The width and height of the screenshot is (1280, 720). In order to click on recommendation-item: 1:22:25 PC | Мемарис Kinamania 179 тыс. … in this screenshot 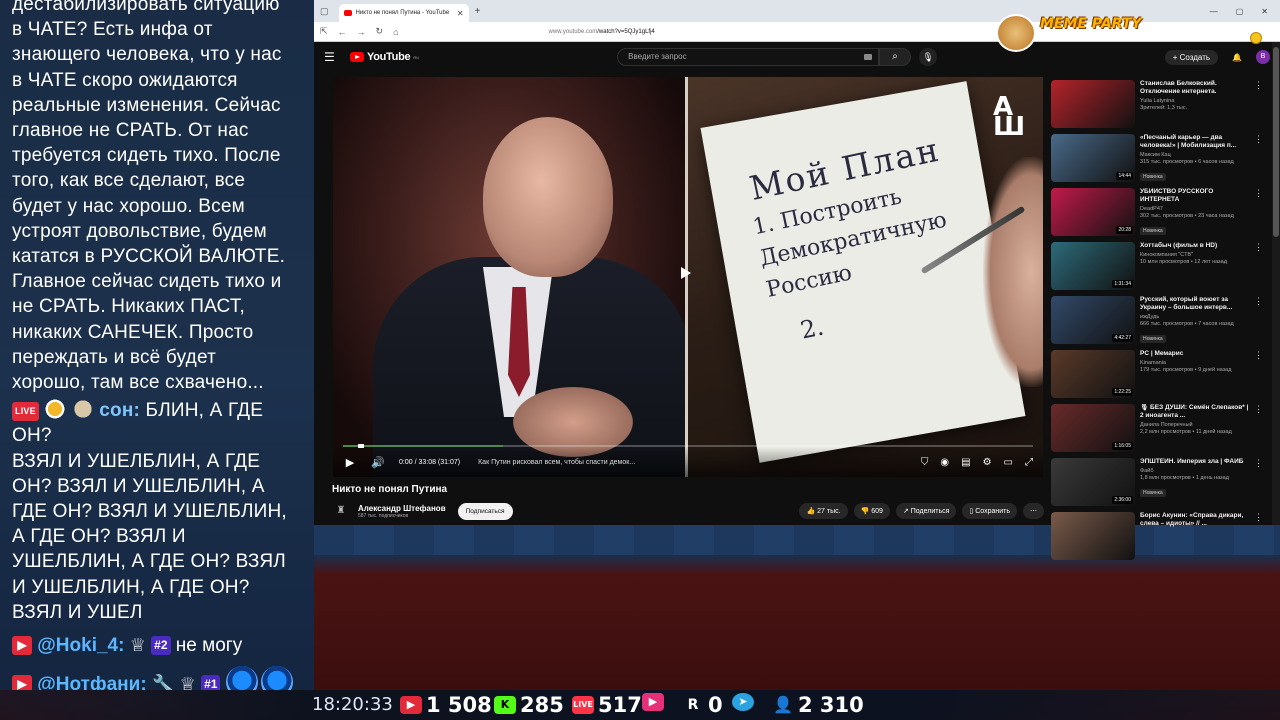, I will do `click(1158, 376)`.